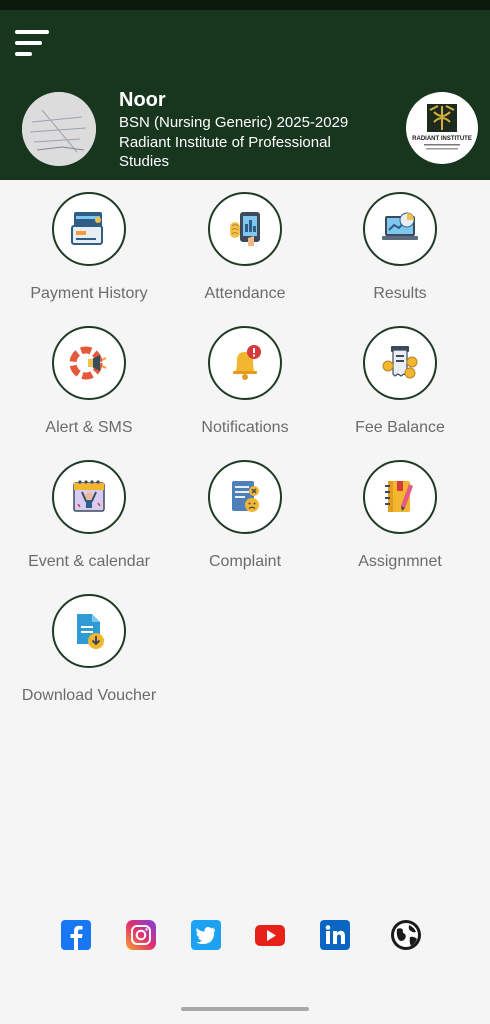  Describe the element at coordinates (89, 631) in the screenshot. I see `download-voucher-icon` at that location.